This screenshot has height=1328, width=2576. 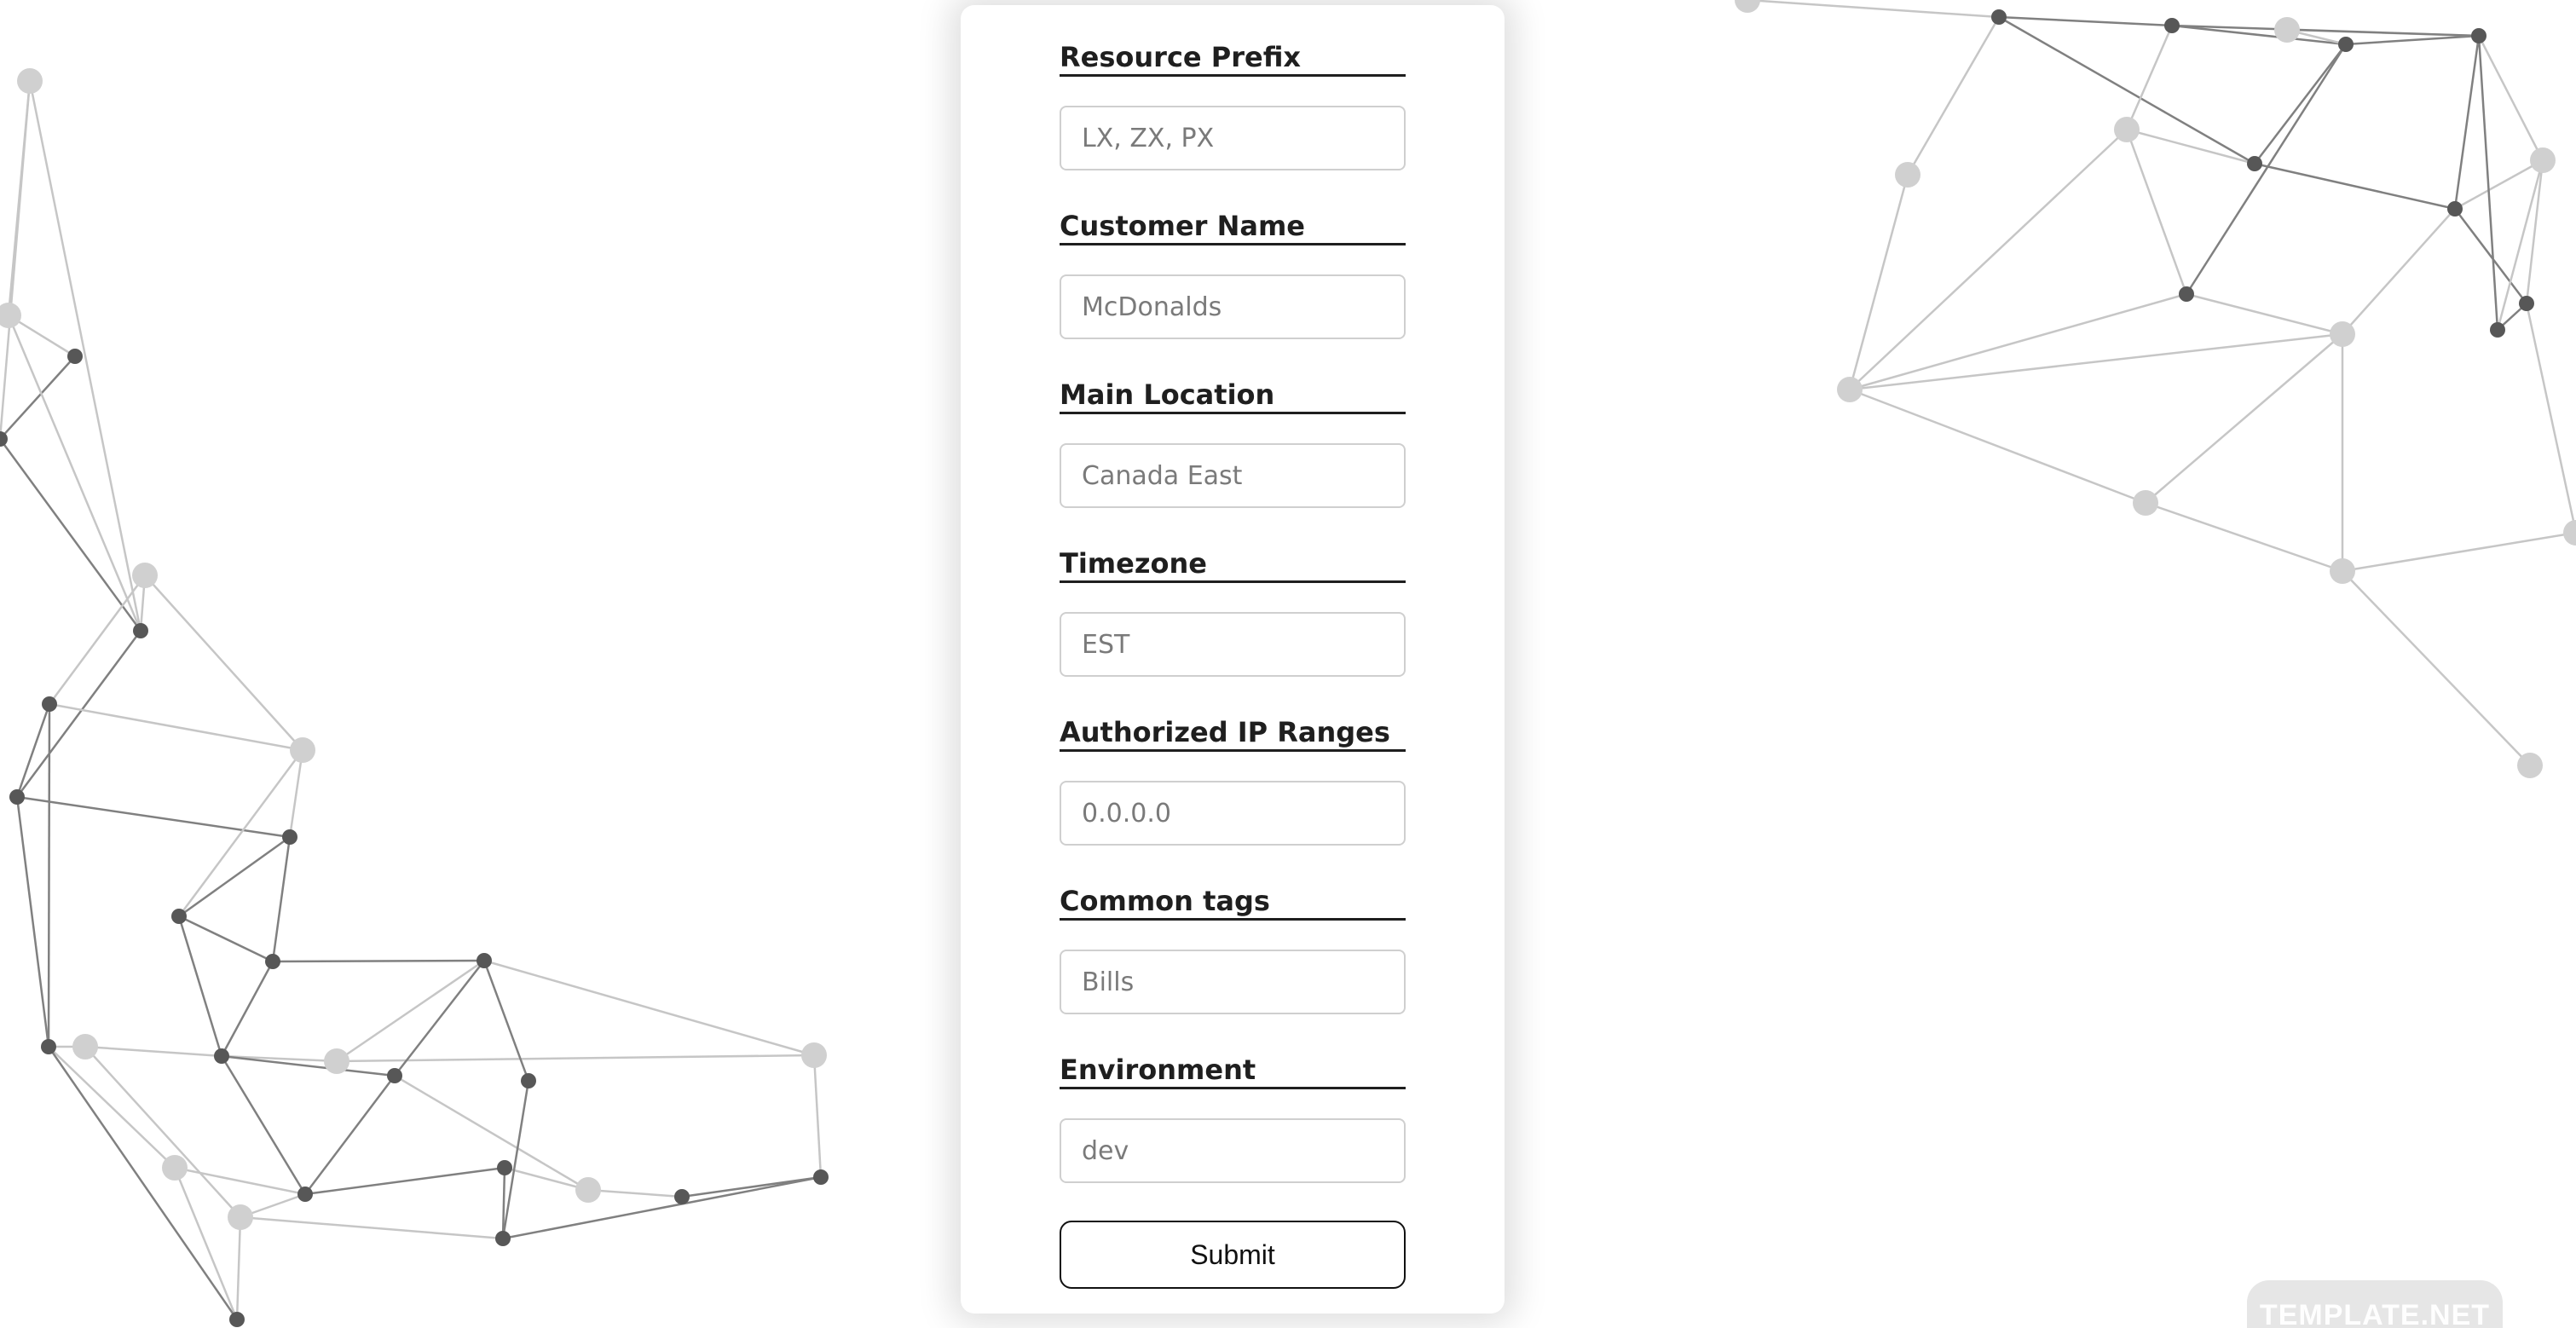 I want to click on field-customer-name: Customer Name, so click(x=1233, y=292).